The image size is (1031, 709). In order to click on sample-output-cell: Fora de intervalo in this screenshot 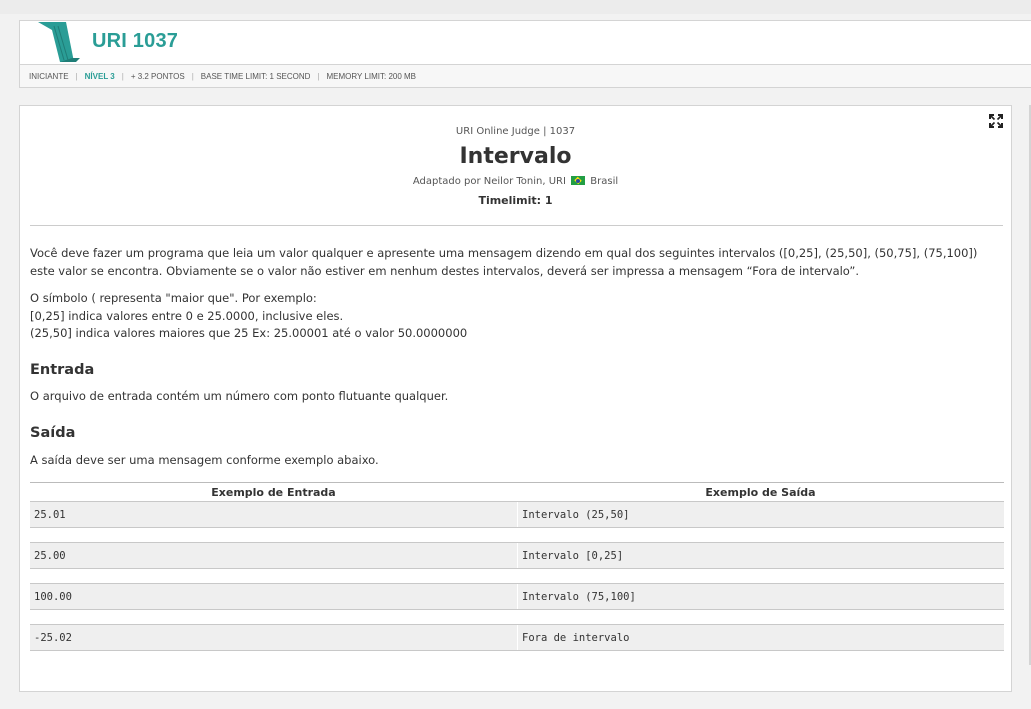, I will do `click(760, 637)`.